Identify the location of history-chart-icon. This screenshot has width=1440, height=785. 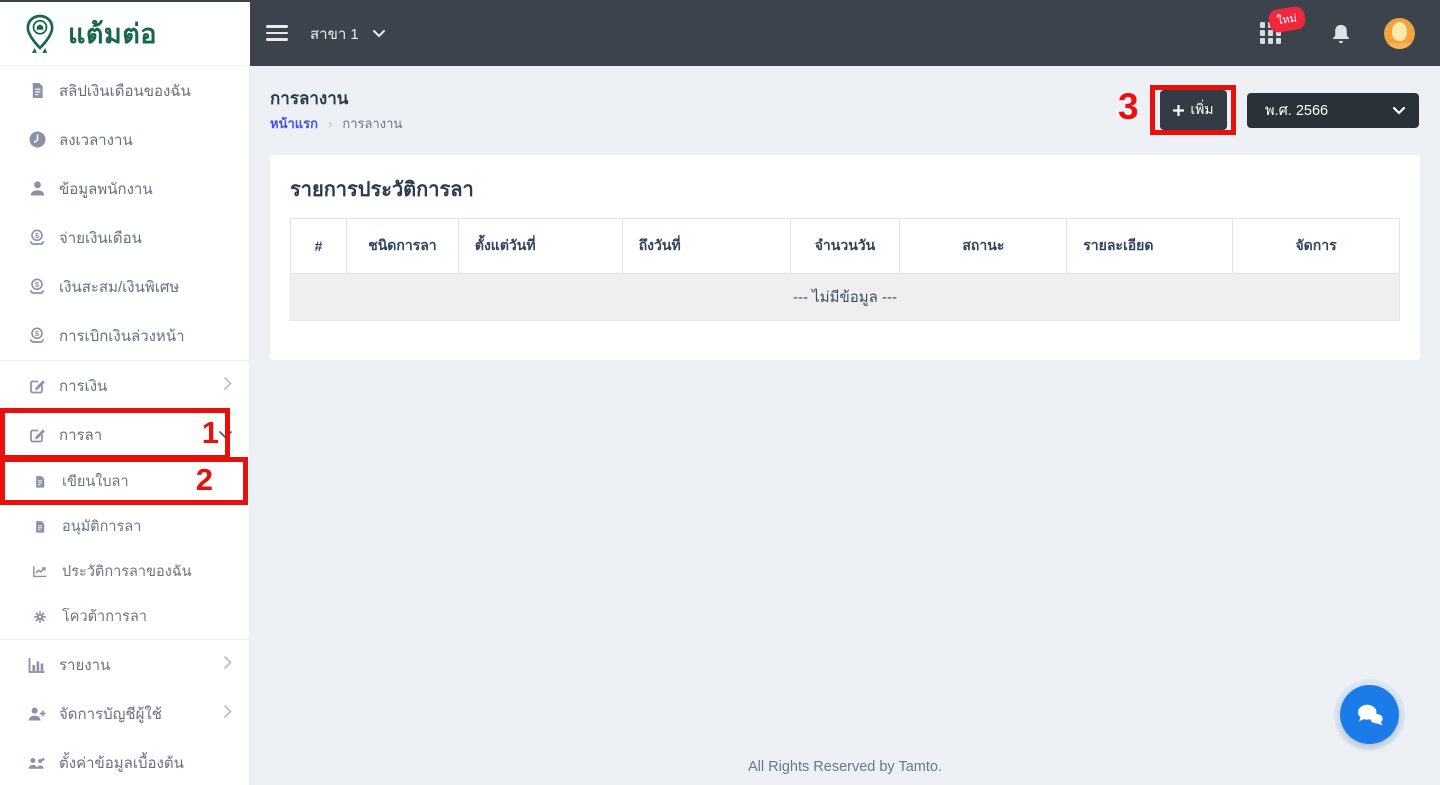
(40, 572).